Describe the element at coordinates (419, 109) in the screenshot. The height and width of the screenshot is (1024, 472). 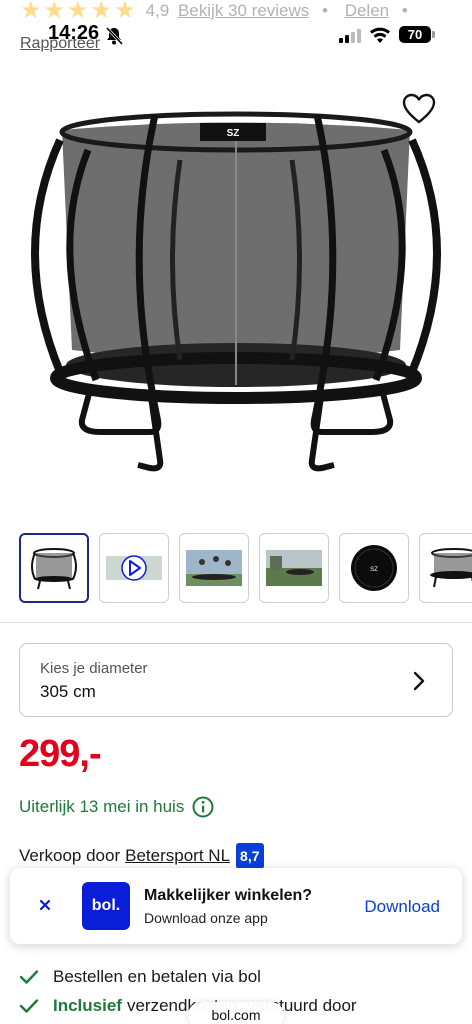
I see `favorite-heart-icon` at that location.